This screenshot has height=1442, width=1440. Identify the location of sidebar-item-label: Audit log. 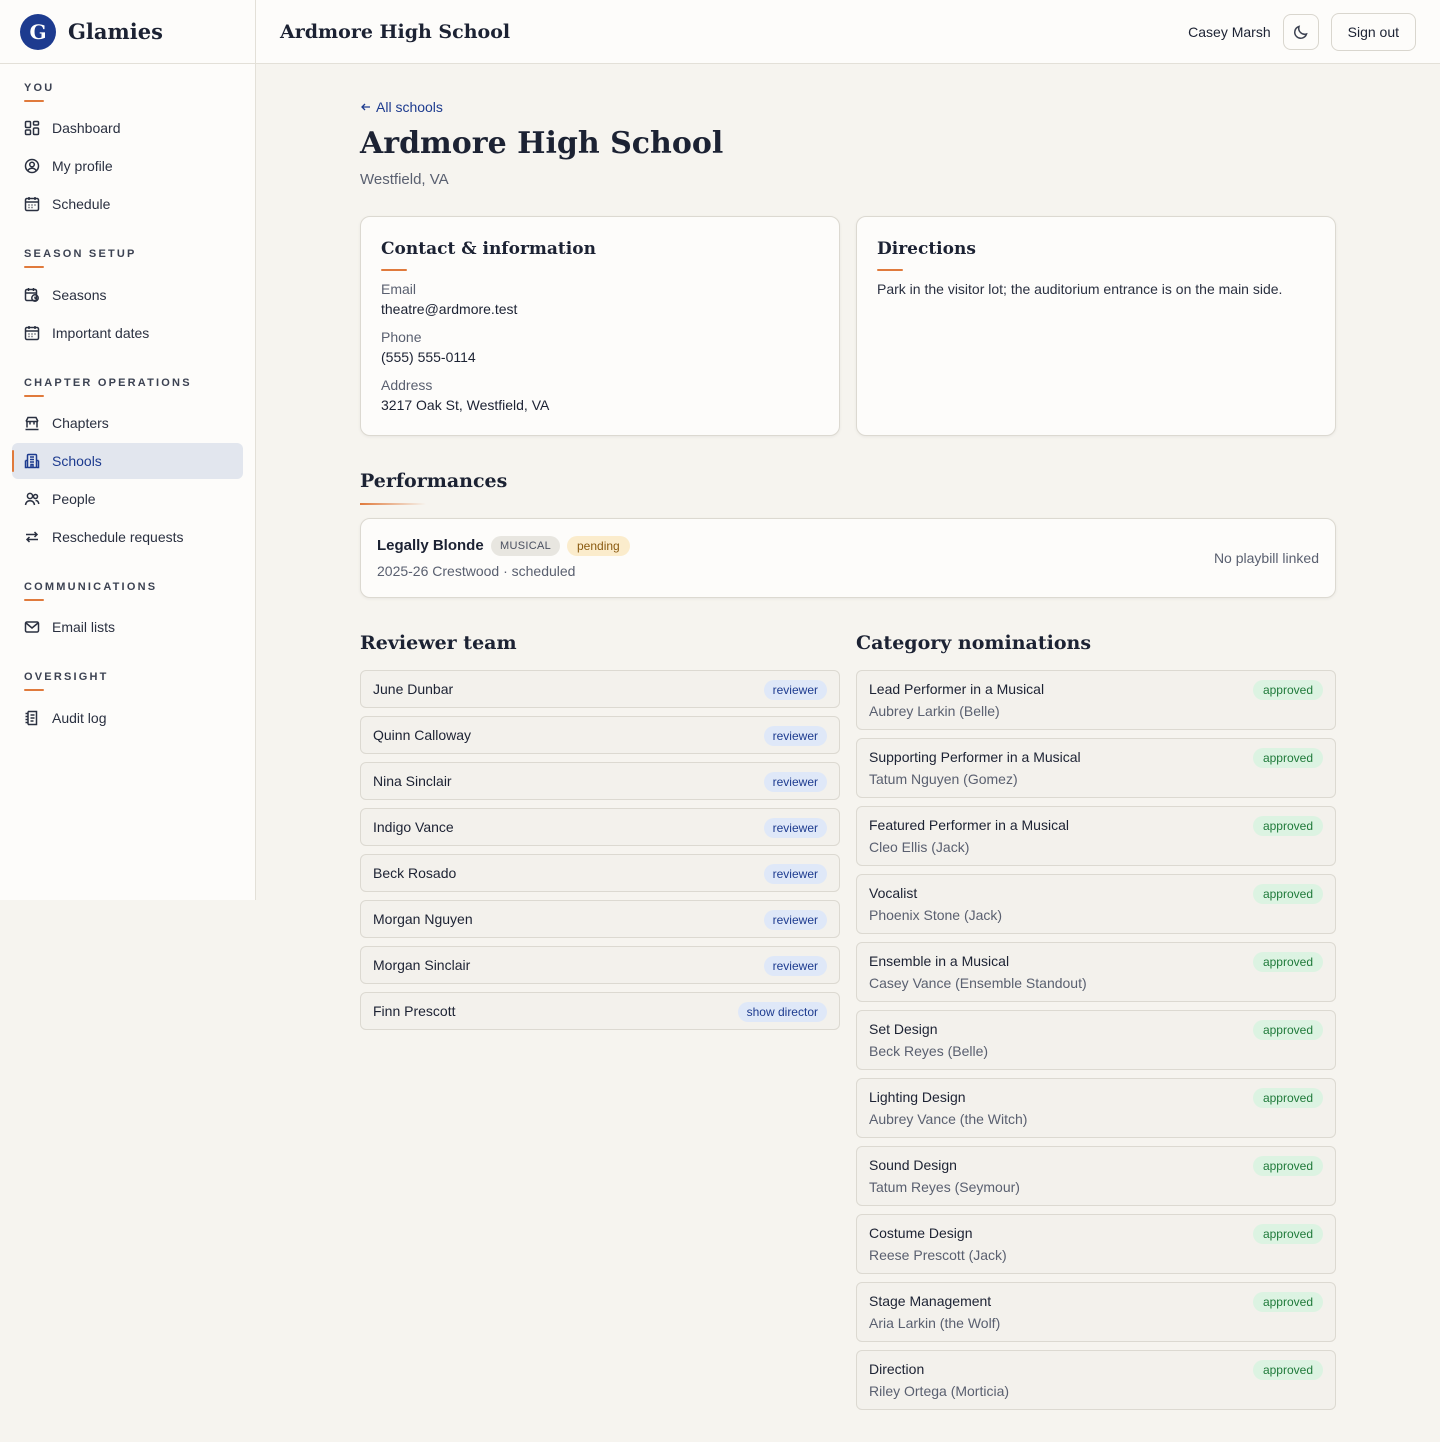
(79, 718).